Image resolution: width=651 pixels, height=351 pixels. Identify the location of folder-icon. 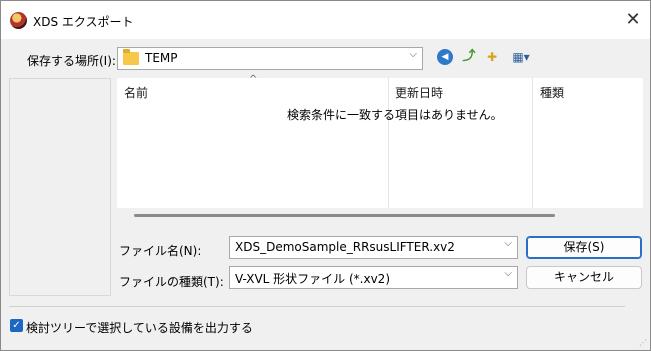
(131, 57).